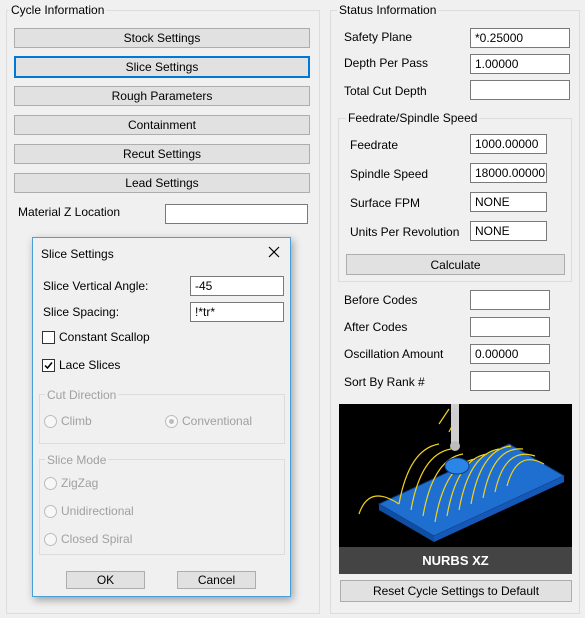 This screenshot has width=585, height=618. I want to click on lace-slices-label: Lace Slices, so click(90, 365).